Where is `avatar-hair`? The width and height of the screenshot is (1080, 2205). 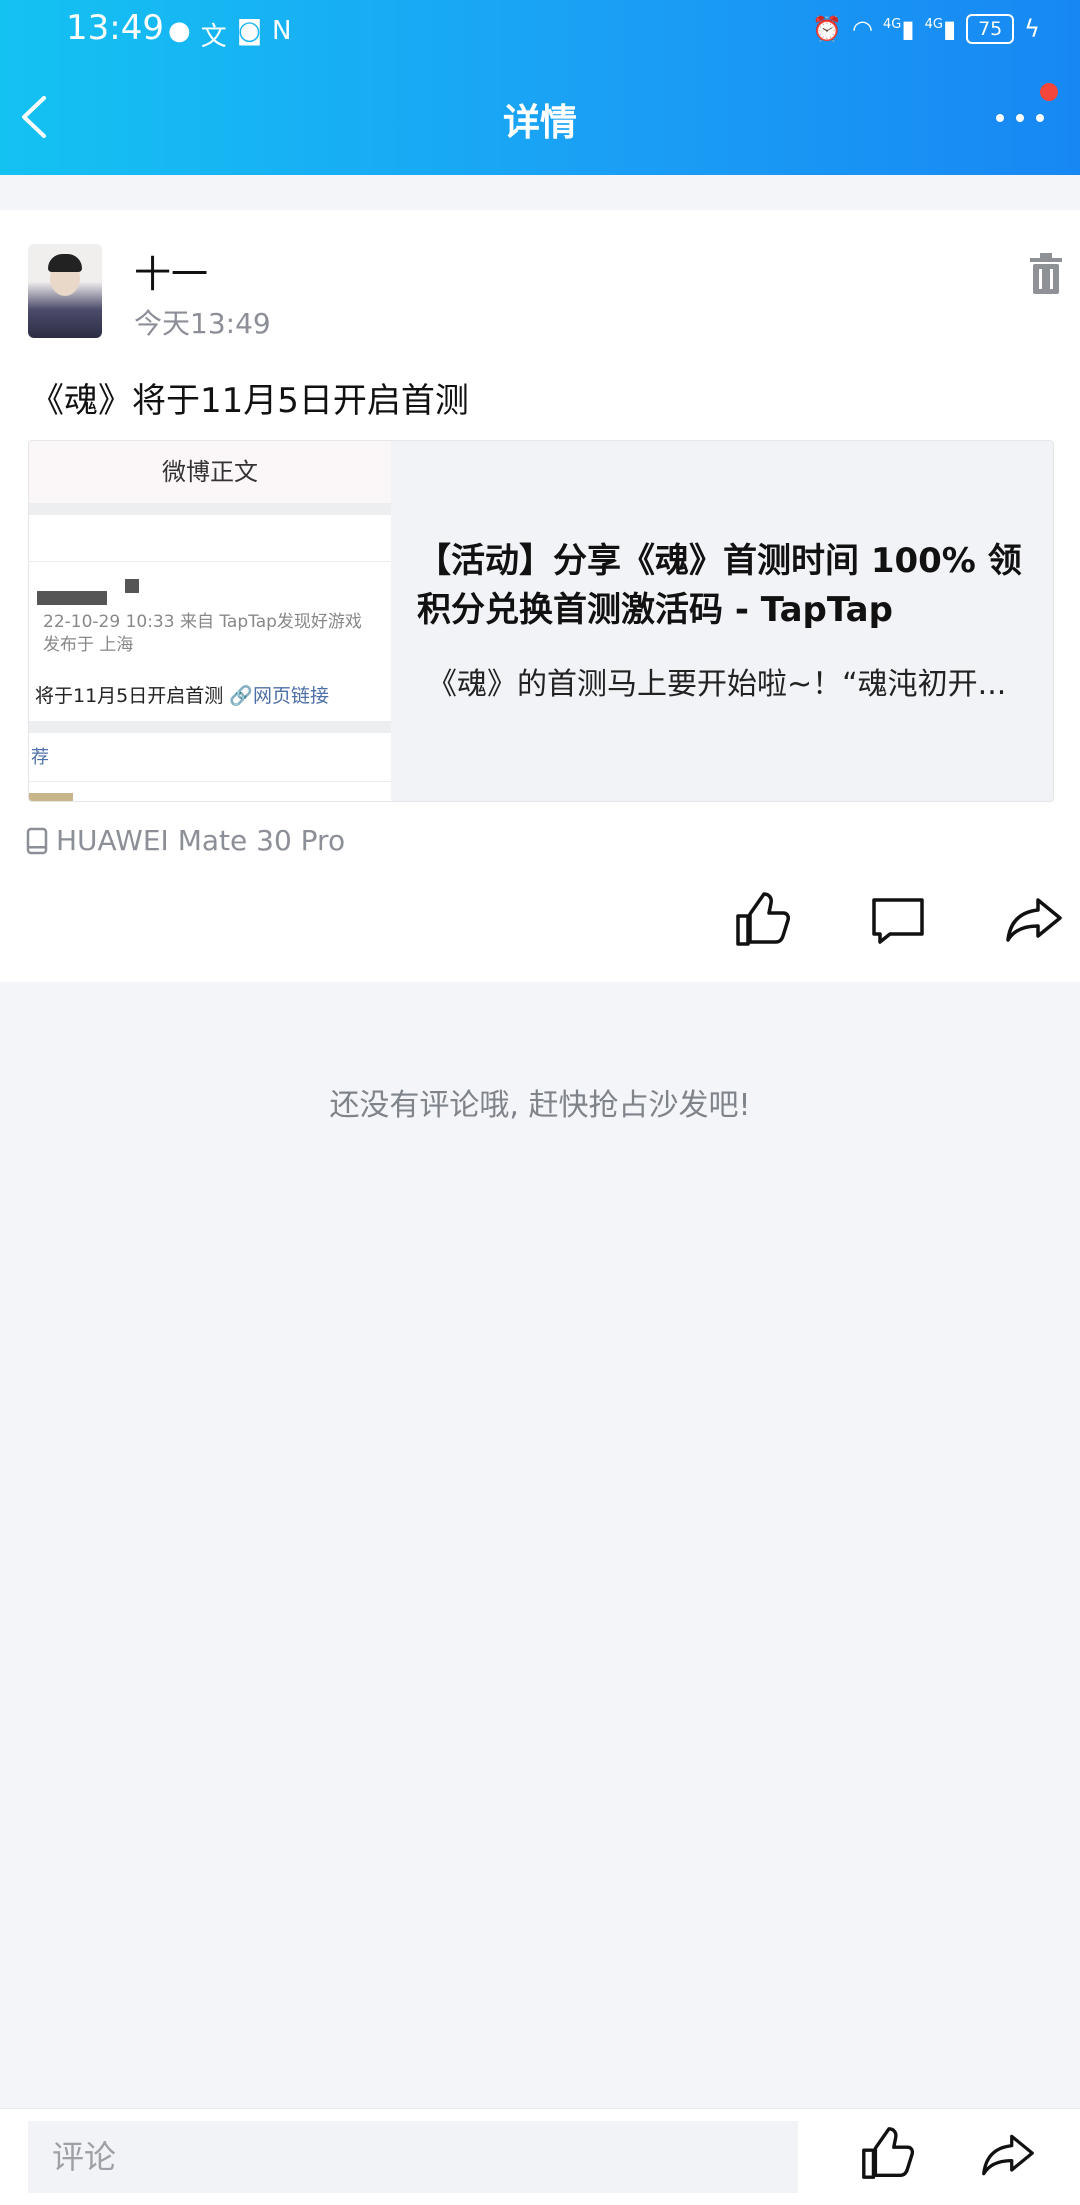
avatar-hair is located at coordinates (65, 263).